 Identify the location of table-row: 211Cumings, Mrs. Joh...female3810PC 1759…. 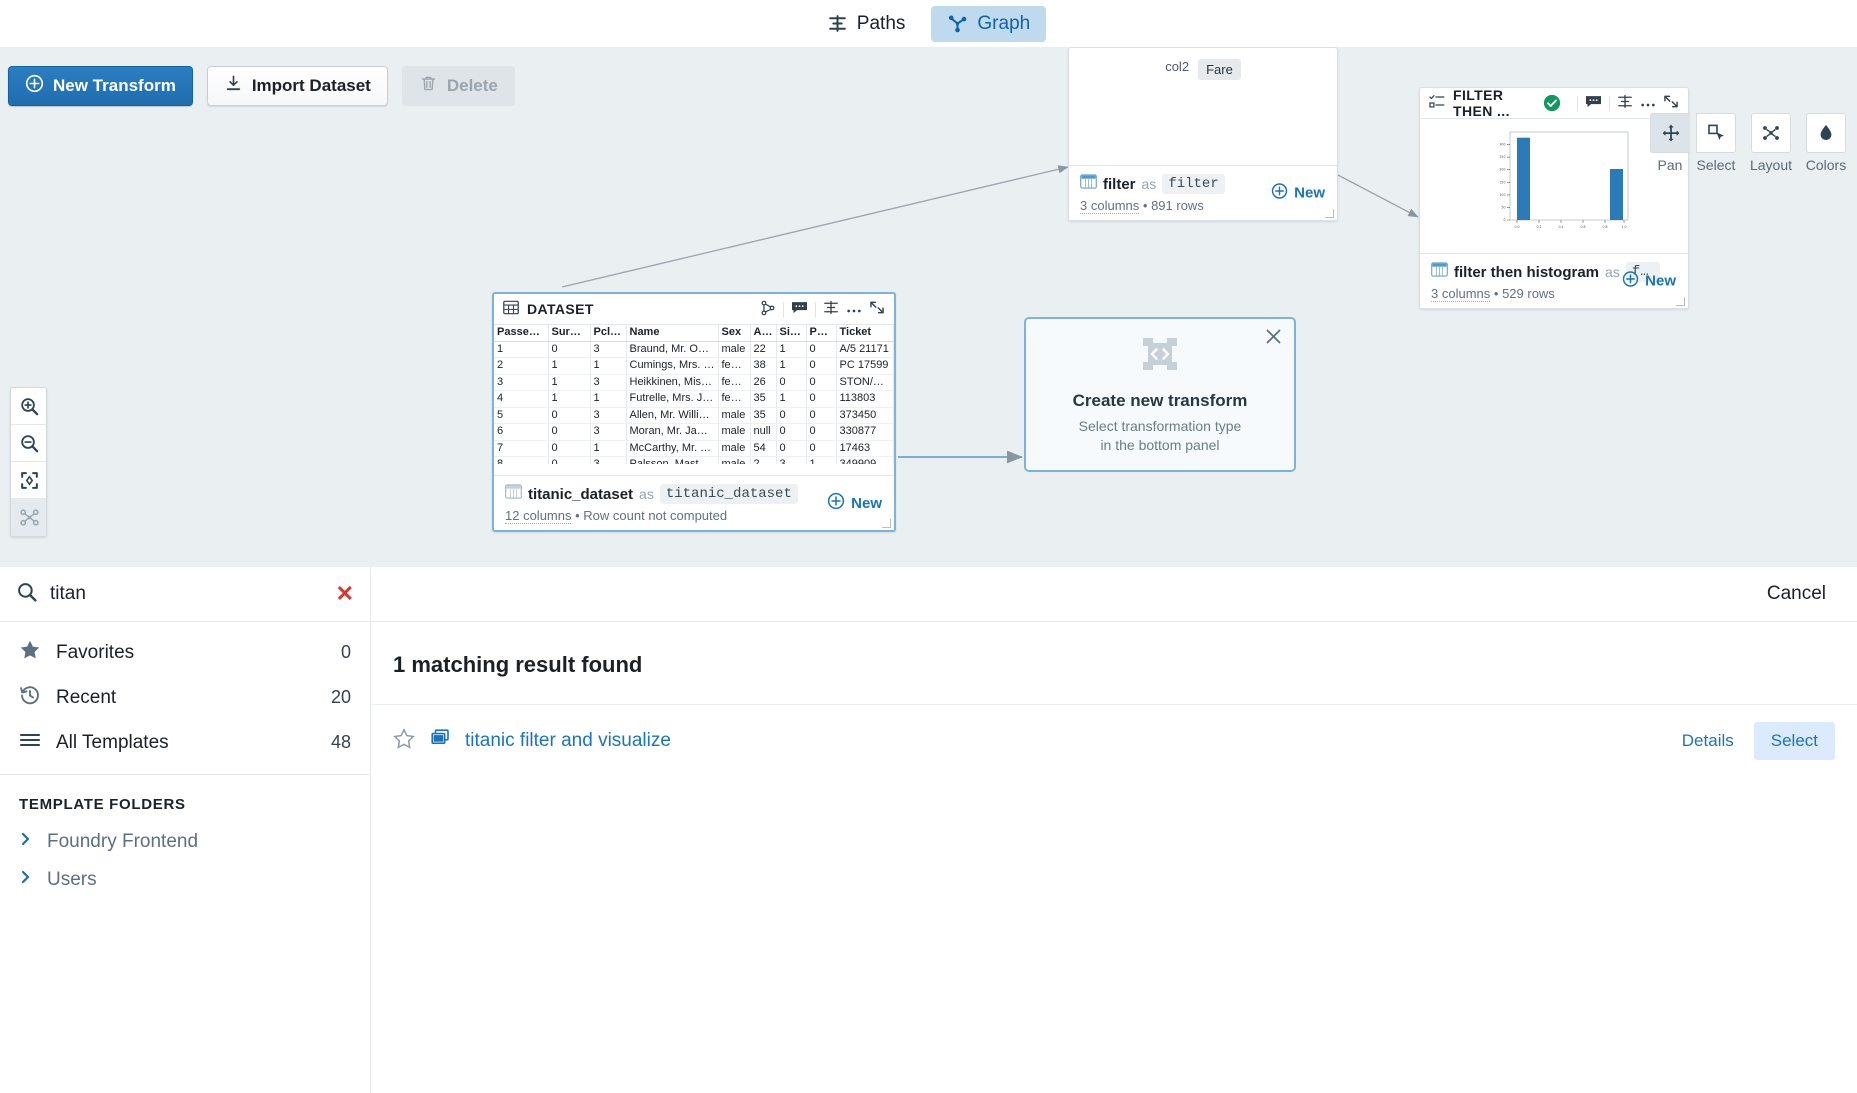
(694, 366).